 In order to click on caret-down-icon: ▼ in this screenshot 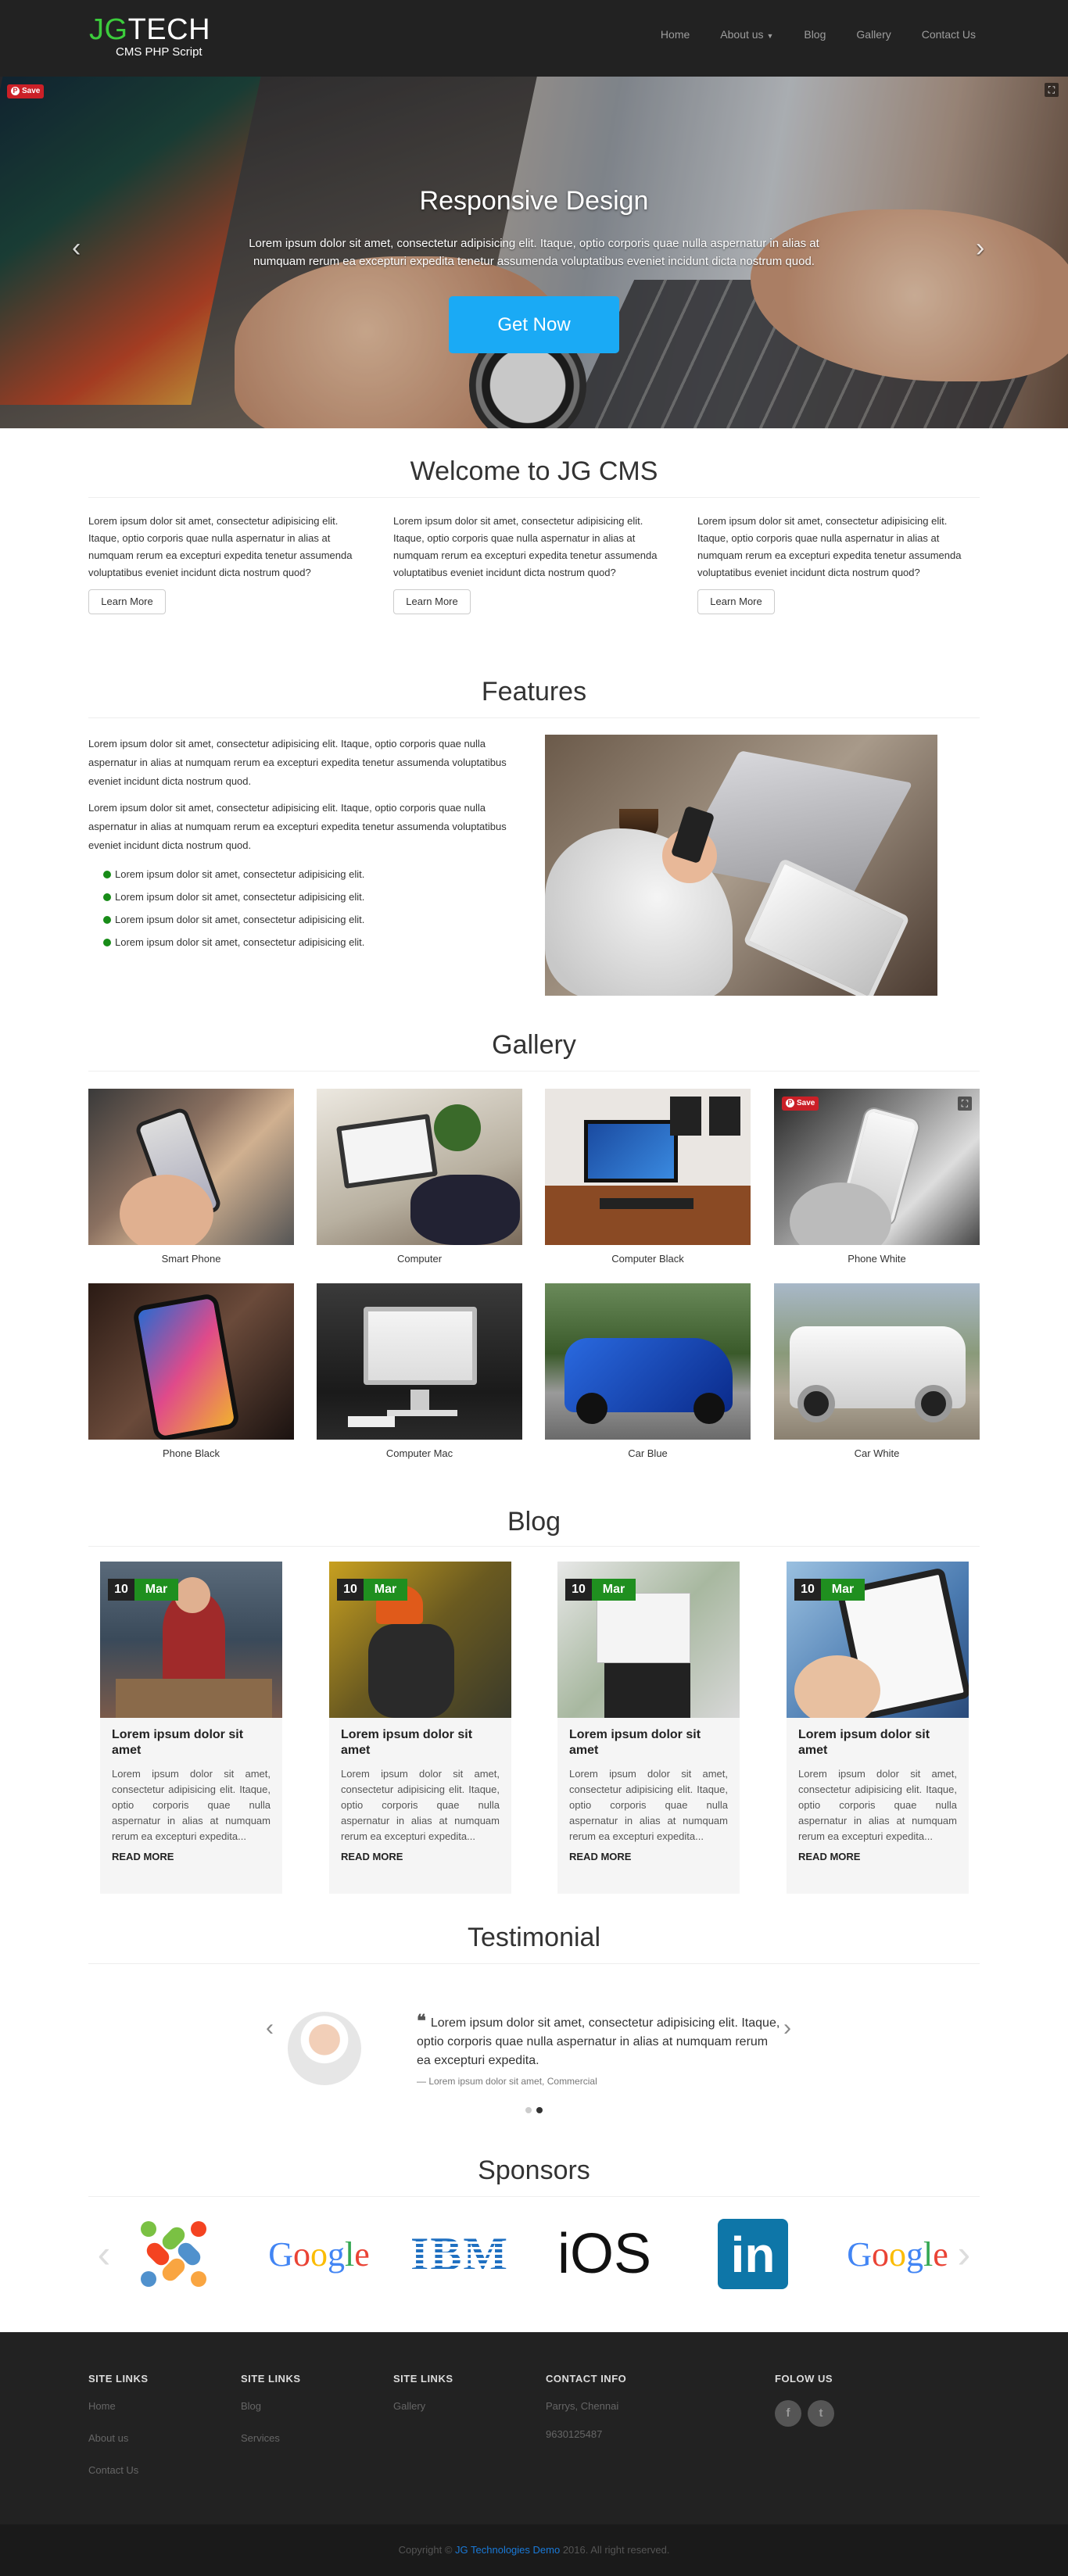, I will do `click(770, 36)`.